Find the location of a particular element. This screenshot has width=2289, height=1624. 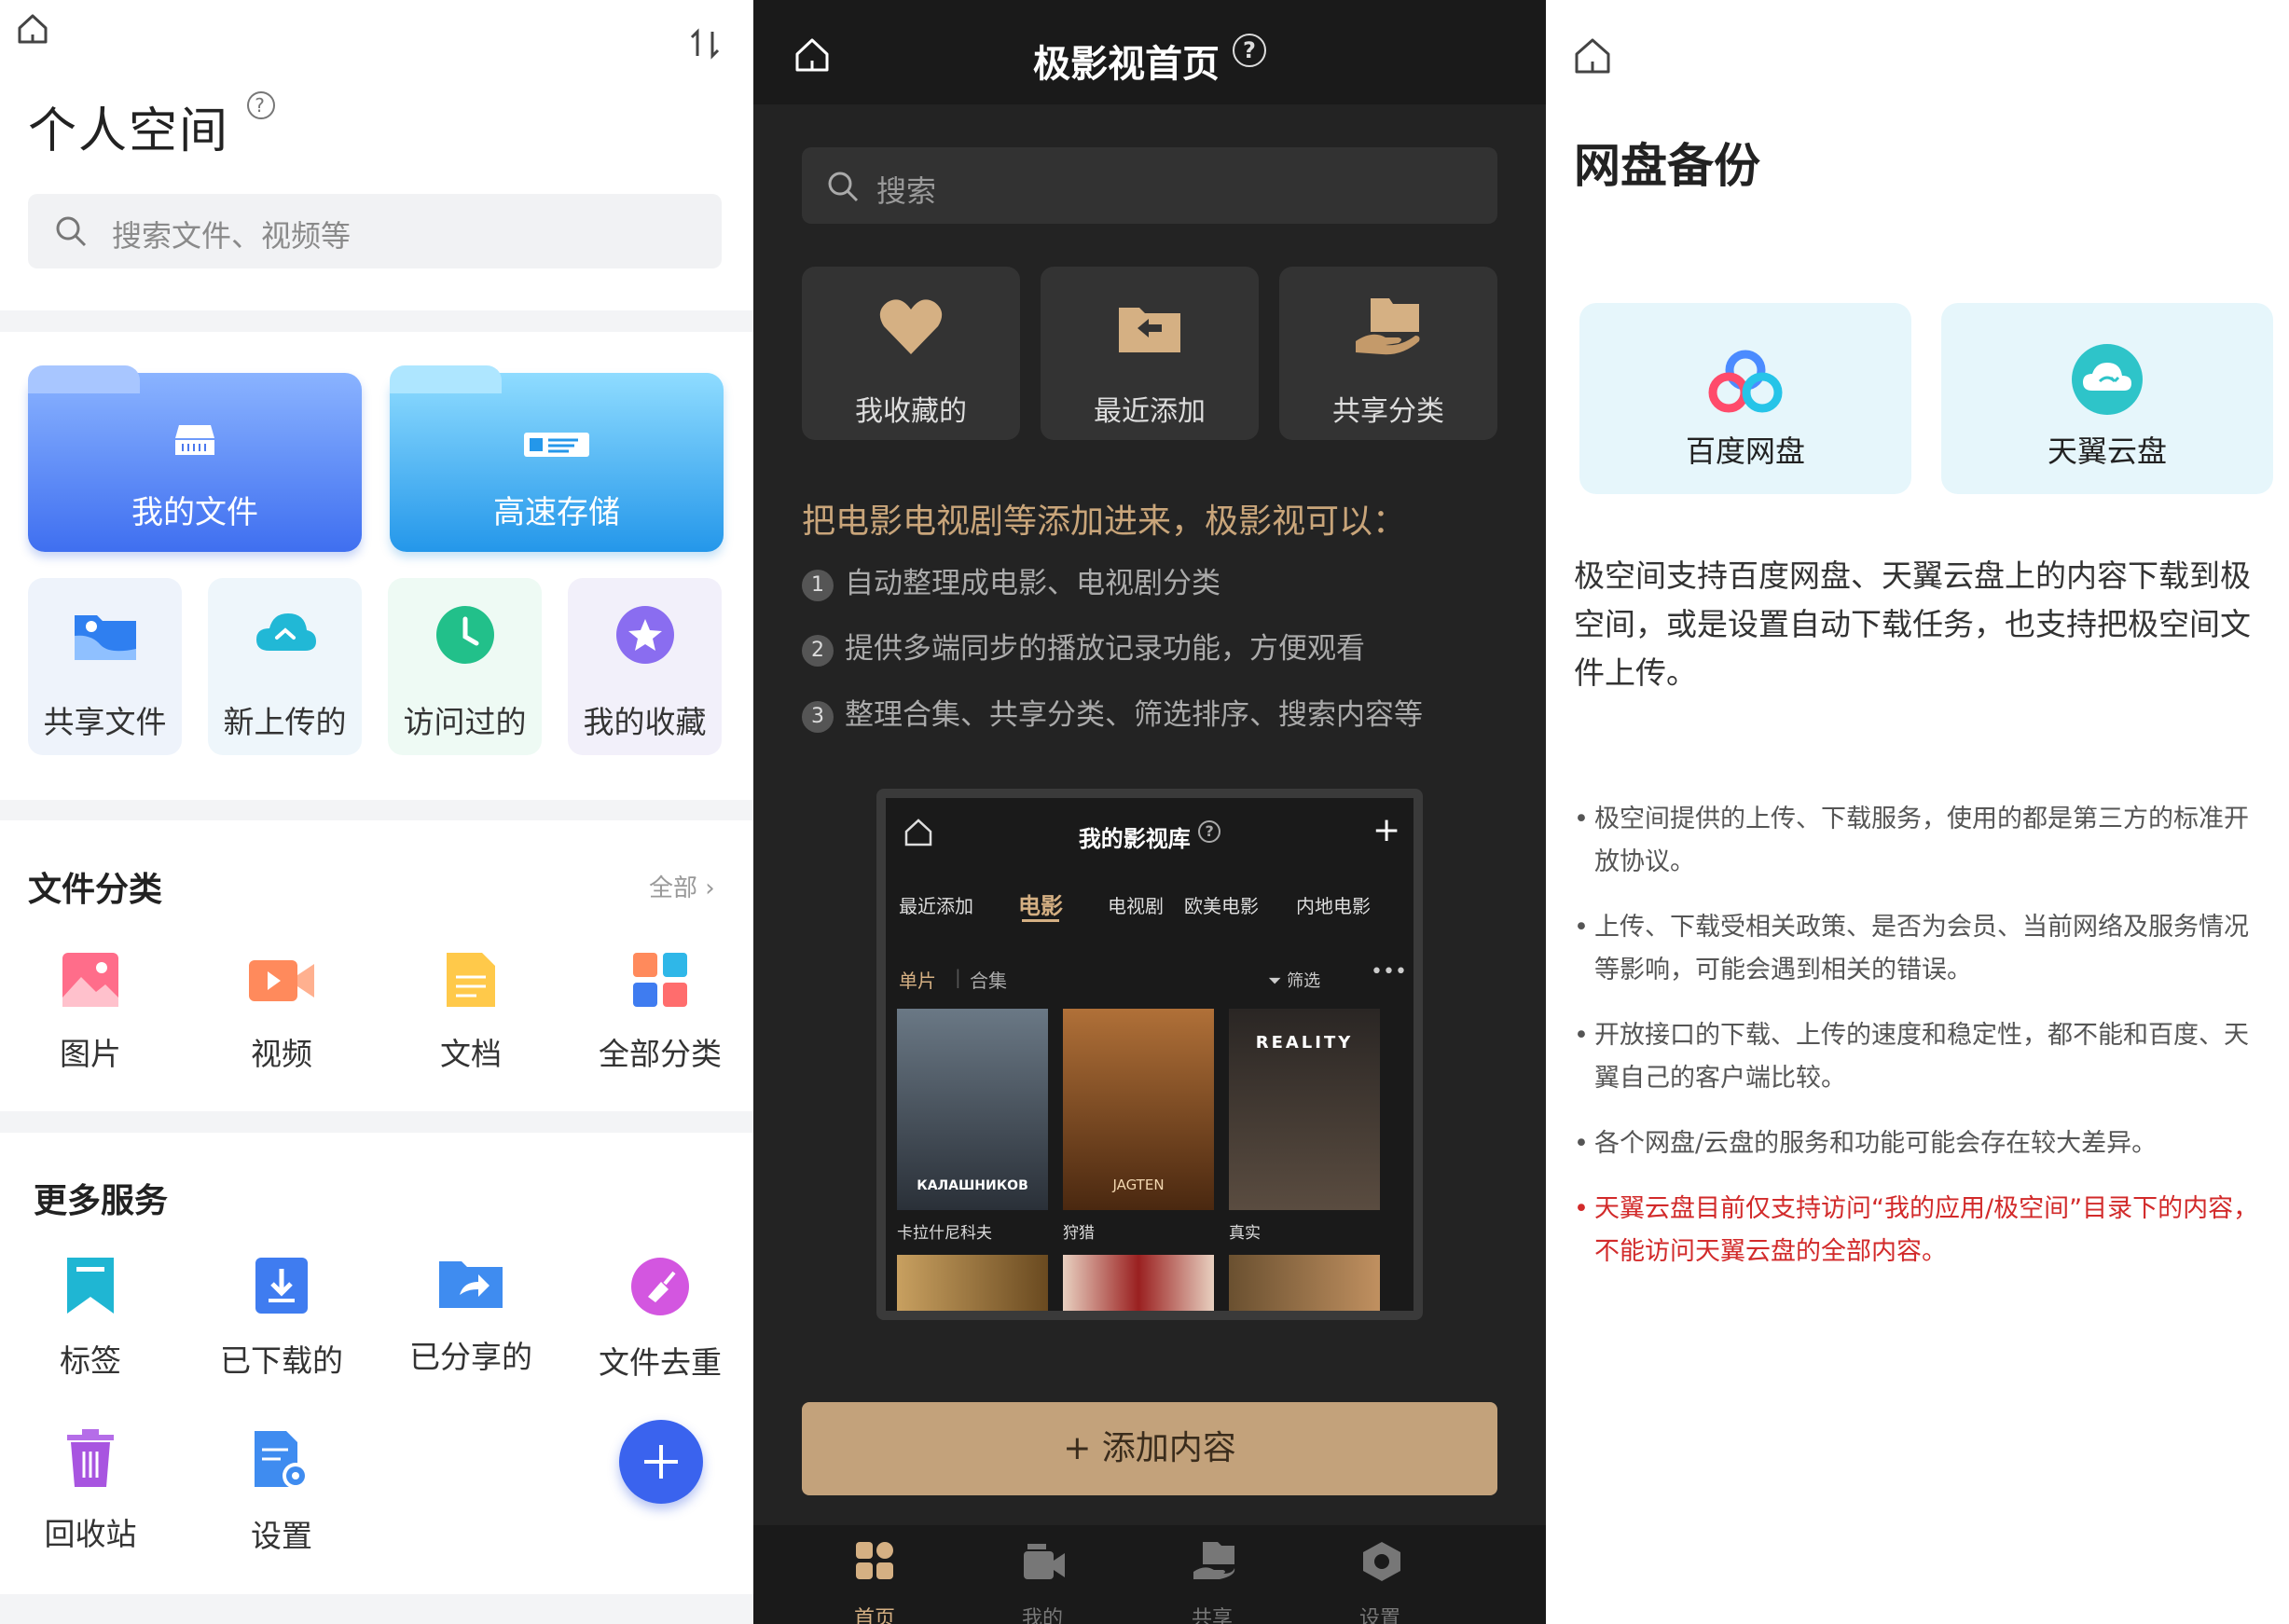

baidu-netdisk-label: 百度网盘 is located at coordinates (1745, 451).